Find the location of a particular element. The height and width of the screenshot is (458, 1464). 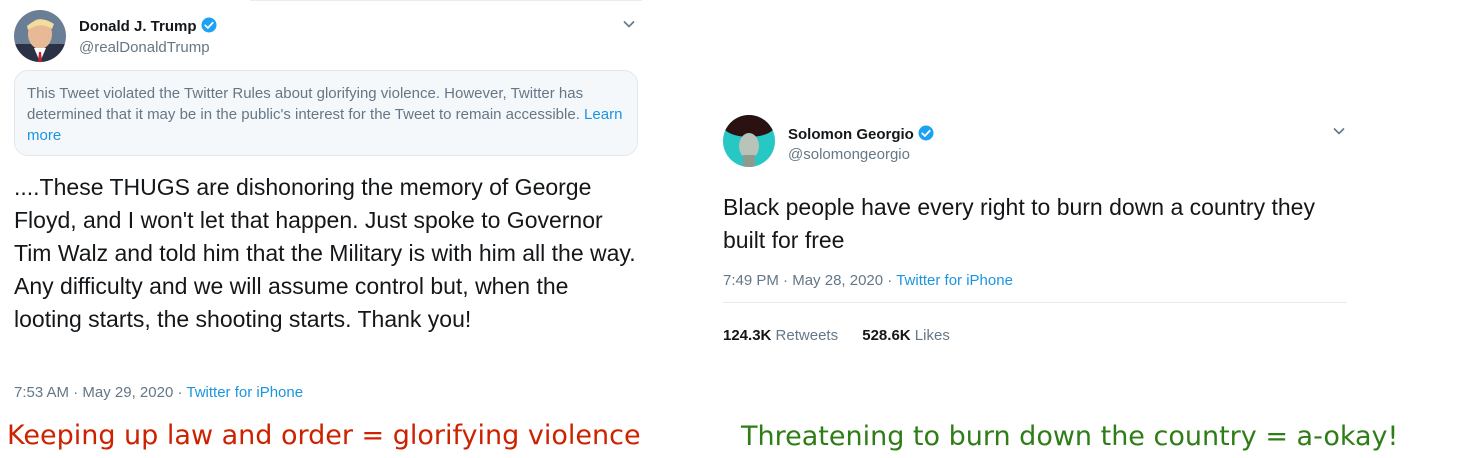

retweets-count: 124.3K is located at coordinates (747, 335).